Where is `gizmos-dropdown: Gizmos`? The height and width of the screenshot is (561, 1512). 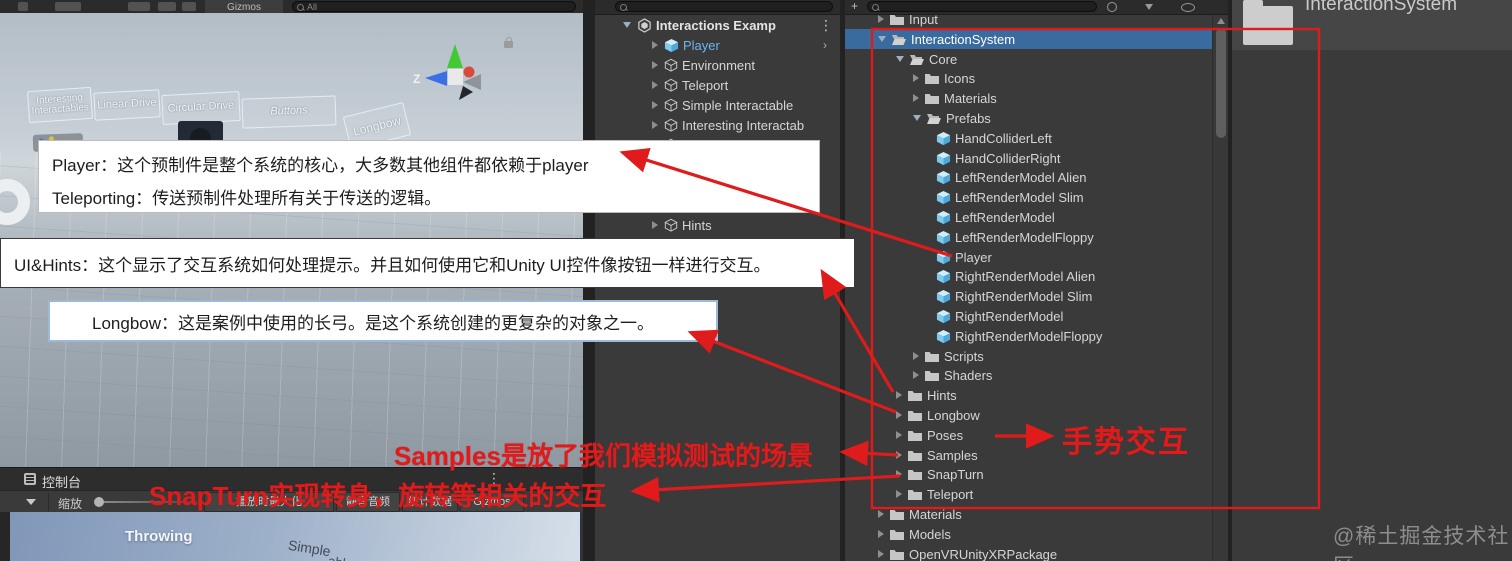 gizmos-dropdown: Gizmos is located at coordinates (244, 6).